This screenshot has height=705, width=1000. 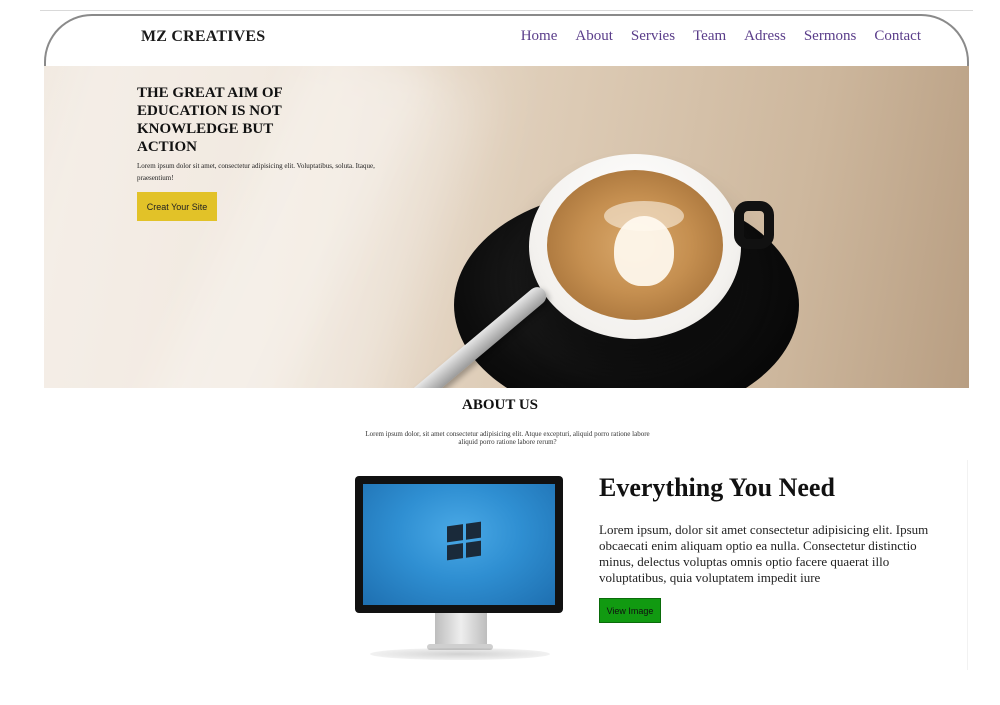 I want to click on top-divider, so click(x=506, y=10).